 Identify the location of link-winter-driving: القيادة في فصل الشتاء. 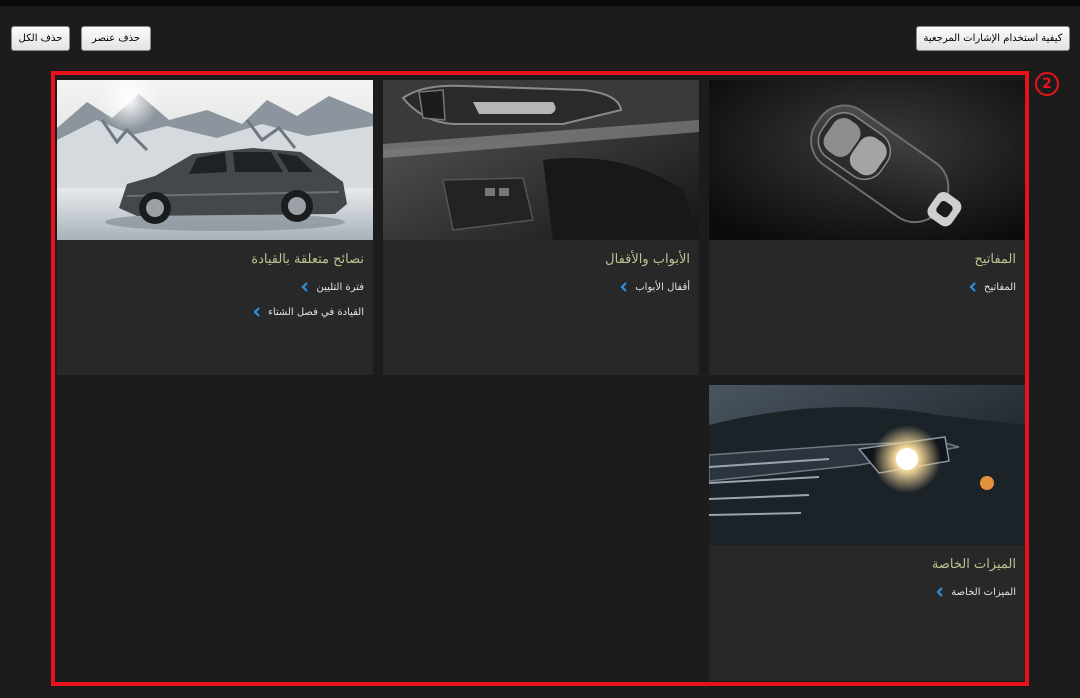
(308, 312).